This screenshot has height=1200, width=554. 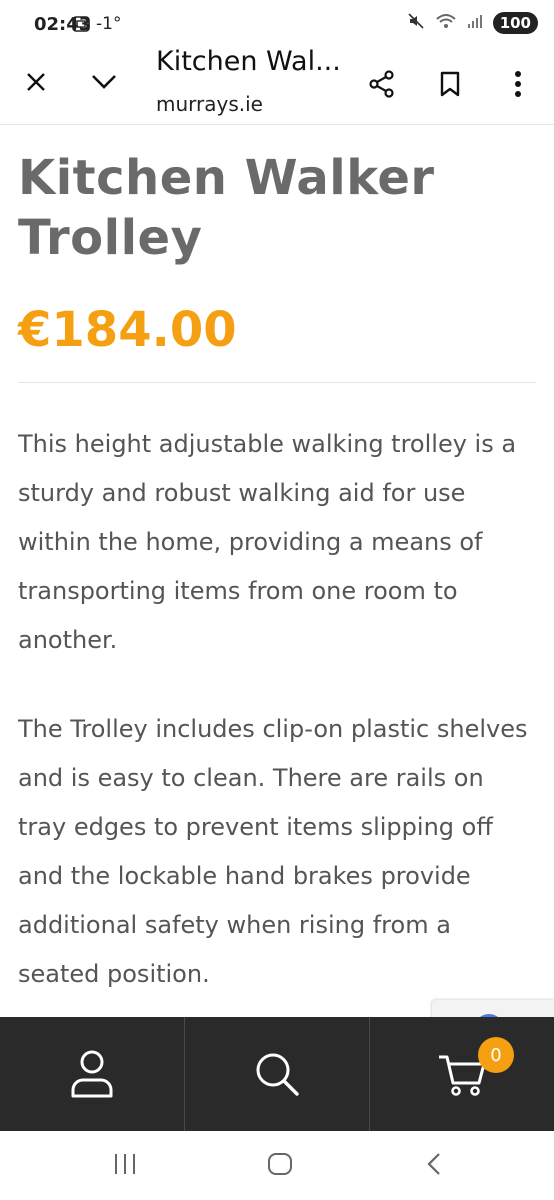 I want to click on recent-apps-icon, so click(x=125, y=1164).